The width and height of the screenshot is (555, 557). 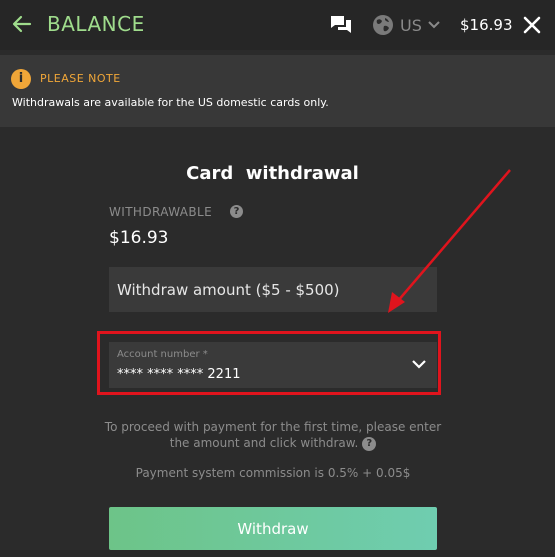 I want to click on info-icon: i, so click(x=21, y=79).